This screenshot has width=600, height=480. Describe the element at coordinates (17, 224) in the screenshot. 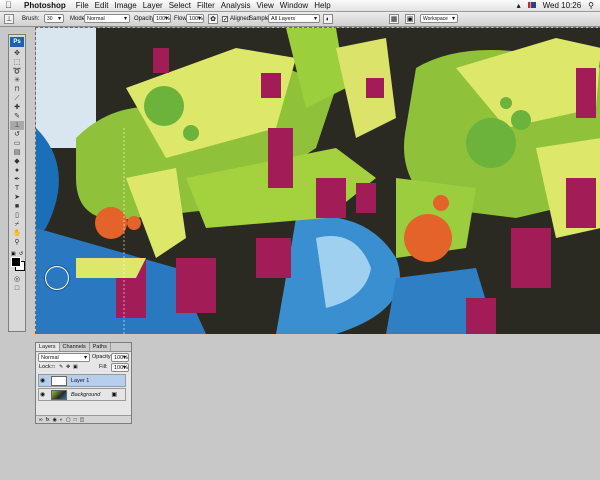

I see `eyedropper-icon: ⌿` at that location.